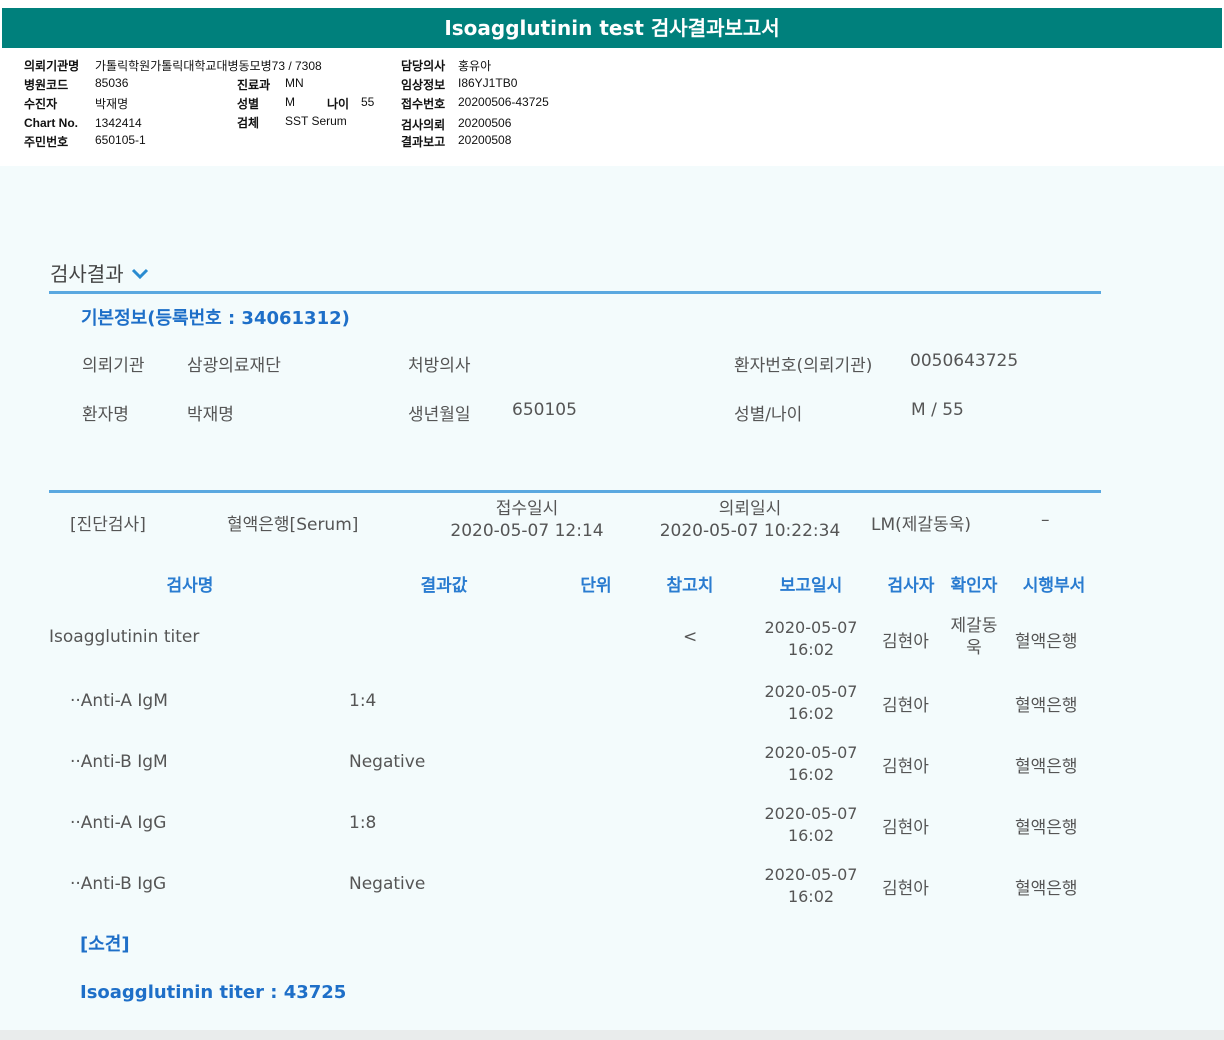 This screenshot has width=1224, height=1040. What do you see at coordinates (1045, 520) in the screenshot?
I see `lm-dash: –` at bounding box center [1045, 520].